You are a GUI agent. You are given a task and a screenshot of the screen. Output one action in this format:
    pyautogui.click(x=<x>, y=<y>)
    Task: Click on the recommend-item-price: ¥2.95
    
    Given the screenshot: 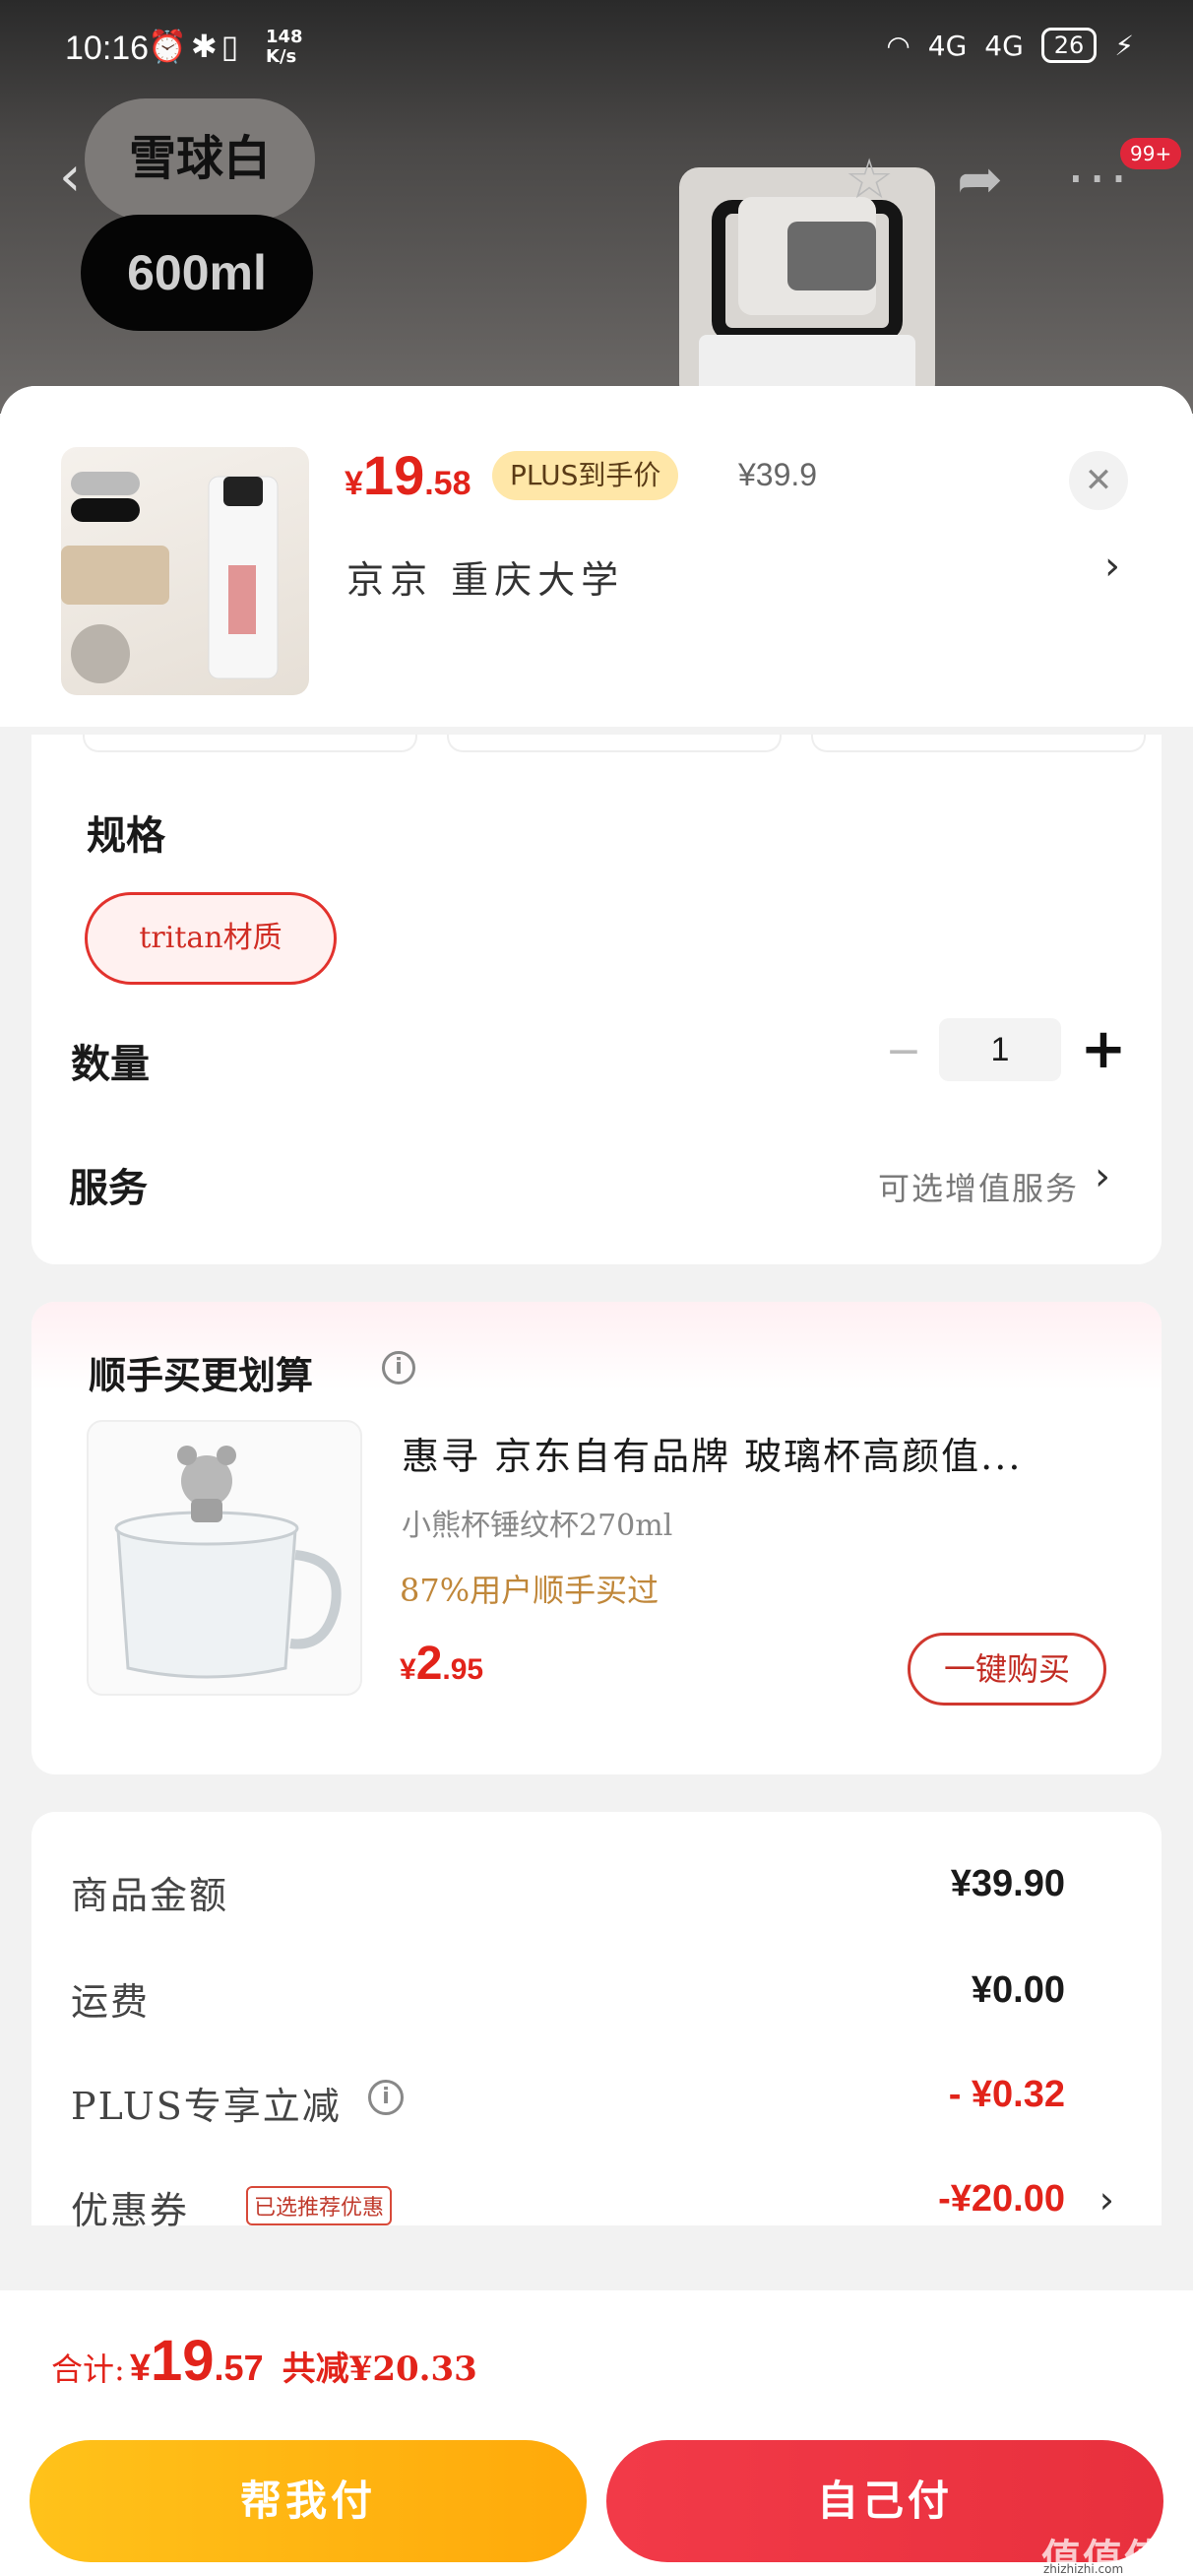 What is the action you would take?
    pyautogui.click(x=441, y=1664)
    